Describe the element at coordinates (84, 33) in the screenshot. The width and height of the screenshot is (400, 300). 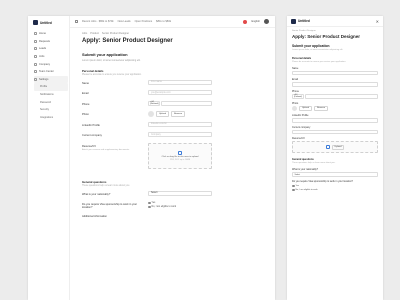
I see `breadcrumb-item: Jobs` at that location.